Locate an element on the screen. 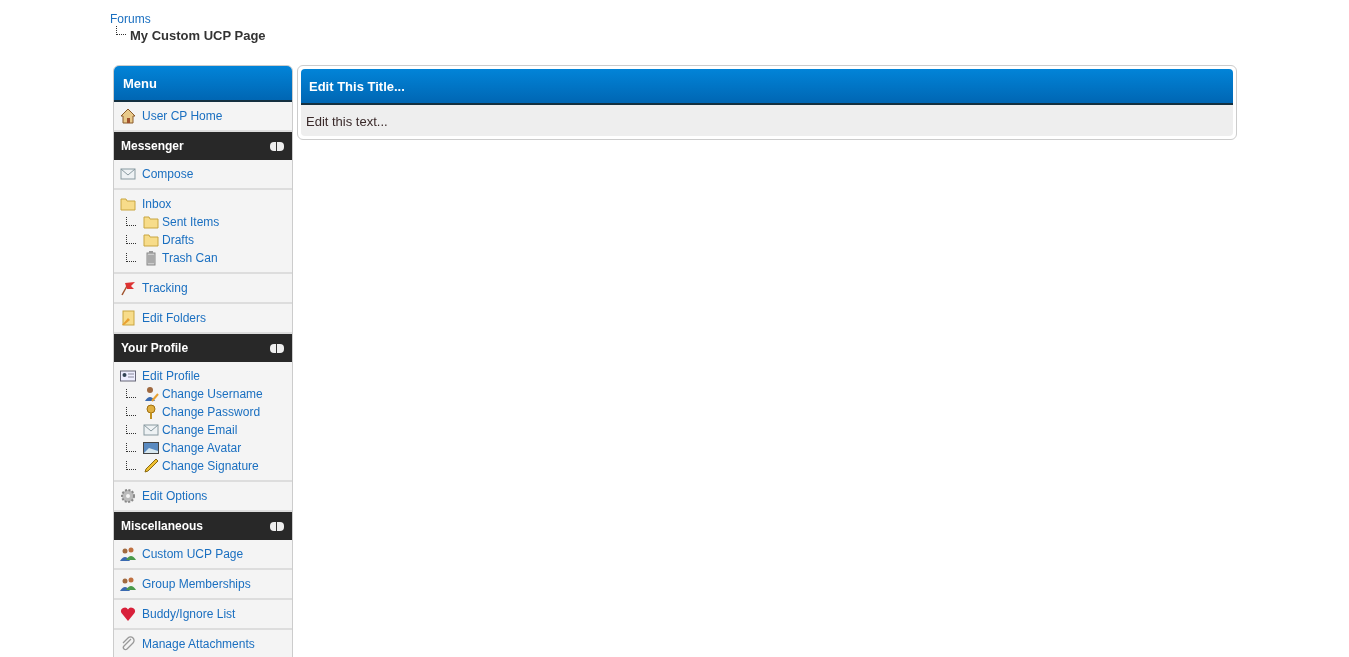 This screenshot has height=657, width=1349. flag-icon is located at coordinates (128, 288).